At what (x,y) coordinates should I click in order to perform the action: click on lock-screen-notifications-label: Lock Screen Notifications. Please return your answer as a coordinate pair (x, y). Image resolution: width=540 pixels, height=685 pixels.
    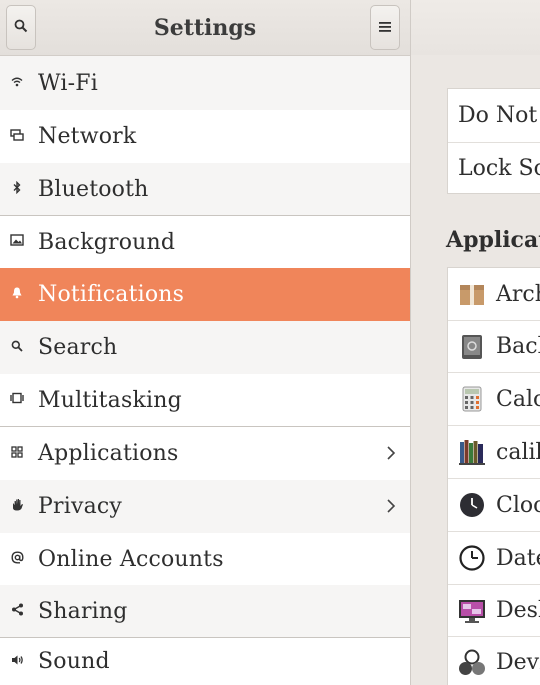
    Looking at the image, I should click on (499, 168).